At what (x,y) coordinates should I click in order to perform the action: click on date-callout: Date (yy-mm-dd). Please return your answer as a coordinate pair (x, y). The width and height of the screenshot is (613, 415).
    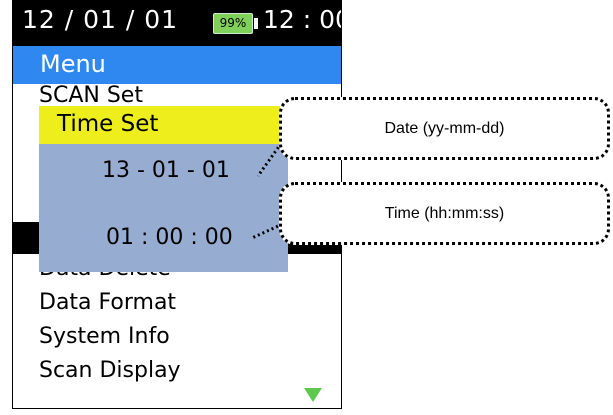
    Looking at the image, I should click on (444, 128).